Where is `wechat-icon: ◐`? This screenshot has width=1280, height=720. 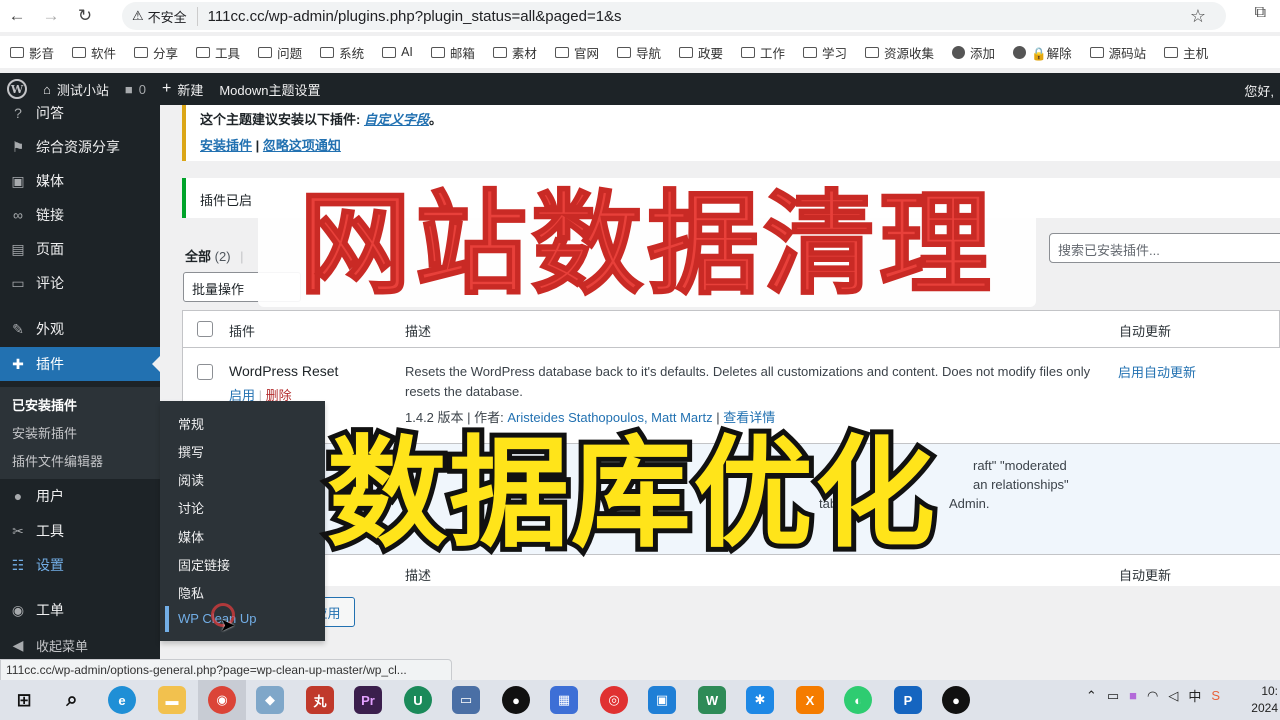 wechat-icon: ◐ is located at coordinates (858, 700).